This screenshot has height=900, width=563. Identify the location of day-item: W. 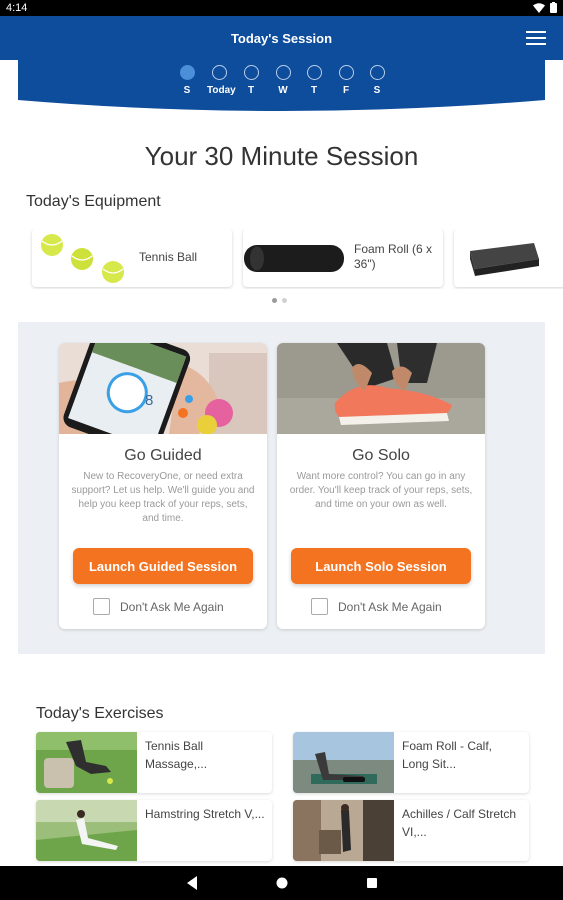
(283, 80).